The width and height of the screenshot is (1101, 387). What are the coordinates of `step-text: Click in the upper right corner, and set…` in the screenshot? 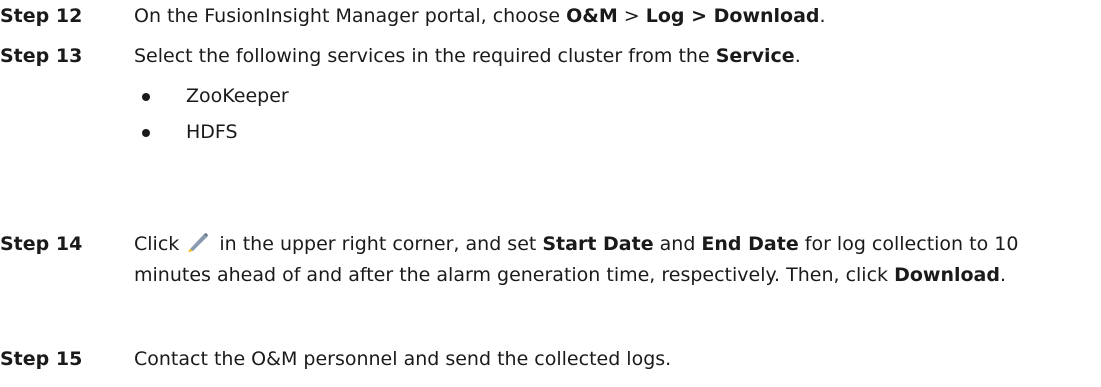 It's located at (609, 260).